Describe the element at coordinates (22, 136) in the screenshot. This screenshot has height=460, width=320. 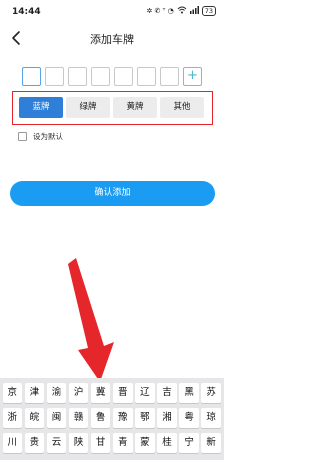
I see `default-checkbox` at that location.